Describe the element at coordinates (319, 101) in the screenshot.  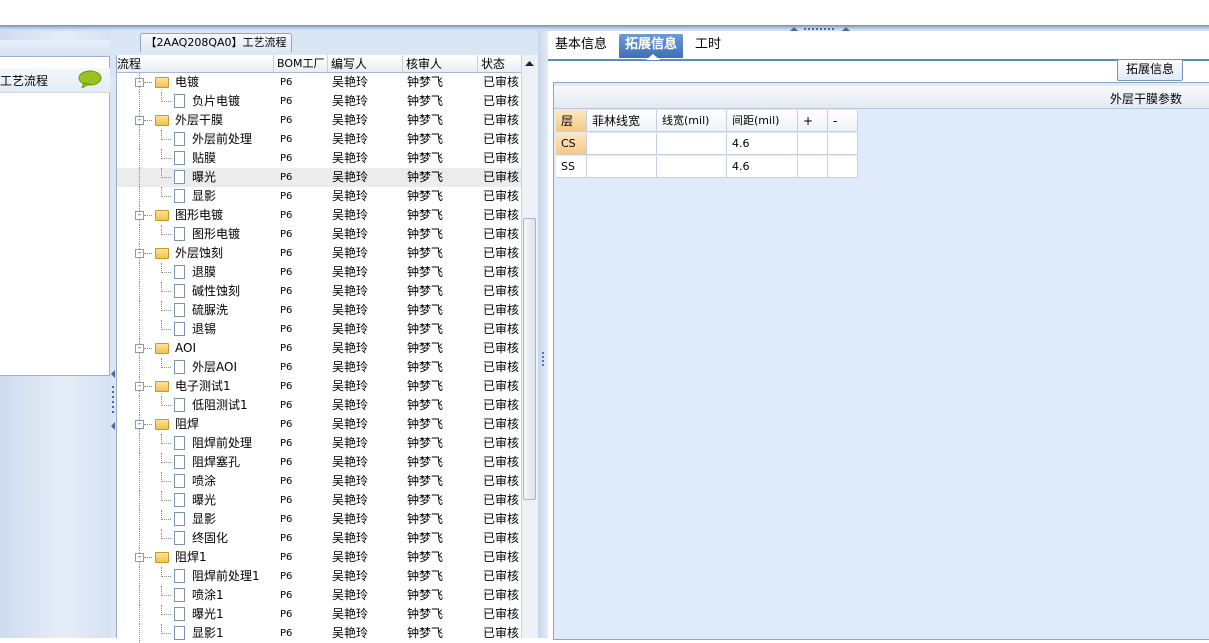
I see `table-row: 负片电镀 P6 吴艳玲 钟梦飞 已审核` at that location.